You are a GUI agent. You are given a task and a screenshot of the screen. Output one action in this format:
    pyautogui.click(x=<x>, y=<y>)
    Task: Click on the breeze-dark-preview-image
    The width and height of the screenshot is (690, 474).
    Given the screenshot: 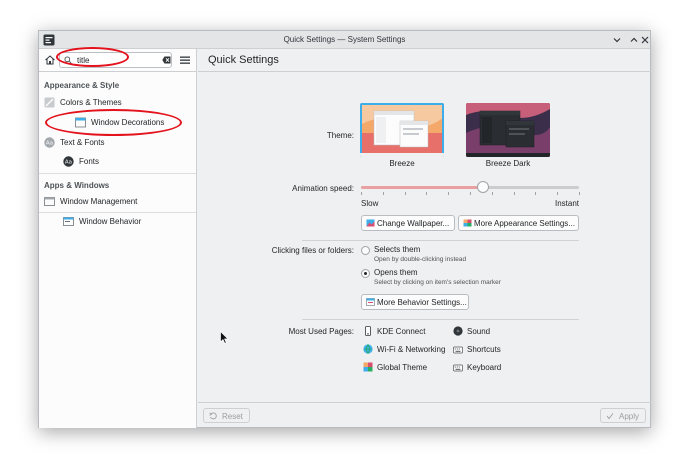 What is the action you would take?
    pyautogui.click(x=508, y=130)
    